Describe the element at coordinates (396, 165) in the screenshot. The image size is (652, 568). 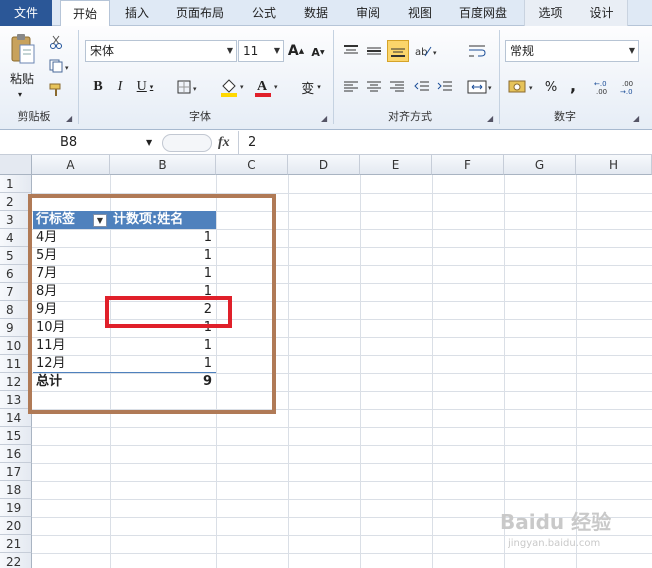
I see `column-header: E` at that location.